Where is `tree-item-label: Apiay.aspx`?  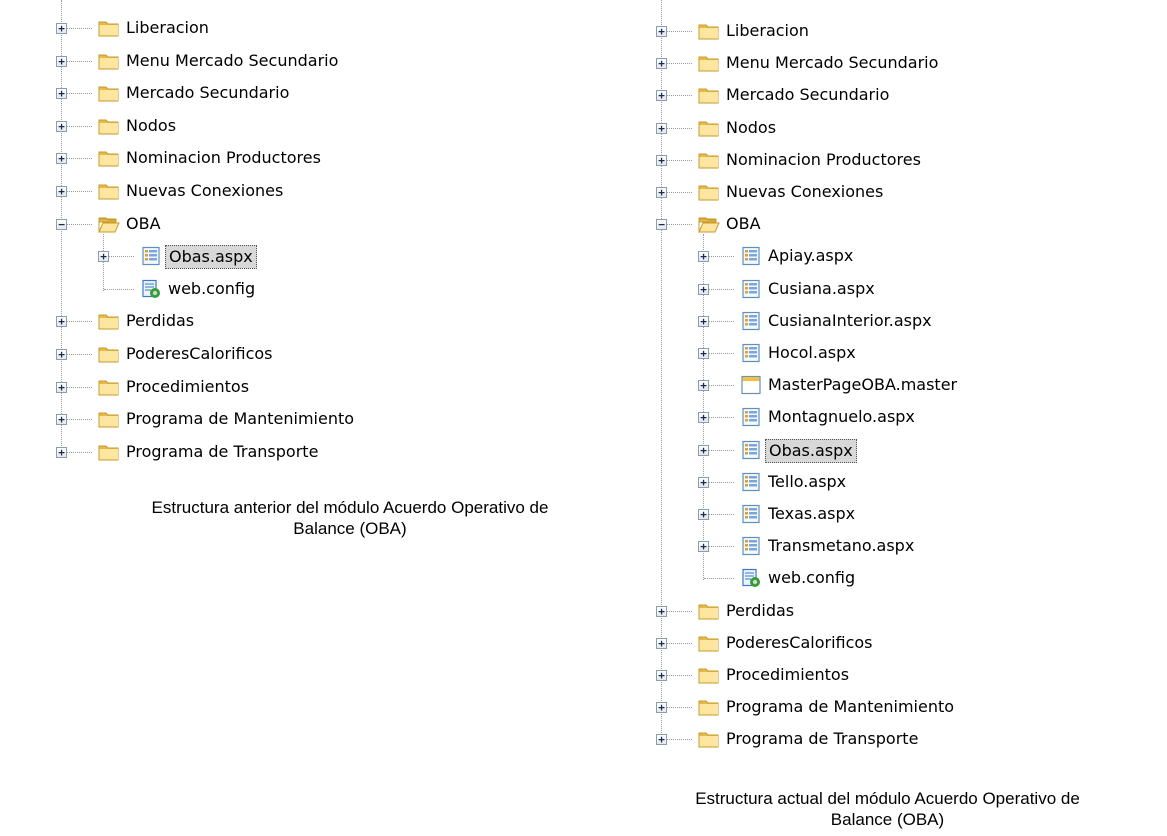
tree-item-label: Apiay.aspx is located at coordinates (810, 256).